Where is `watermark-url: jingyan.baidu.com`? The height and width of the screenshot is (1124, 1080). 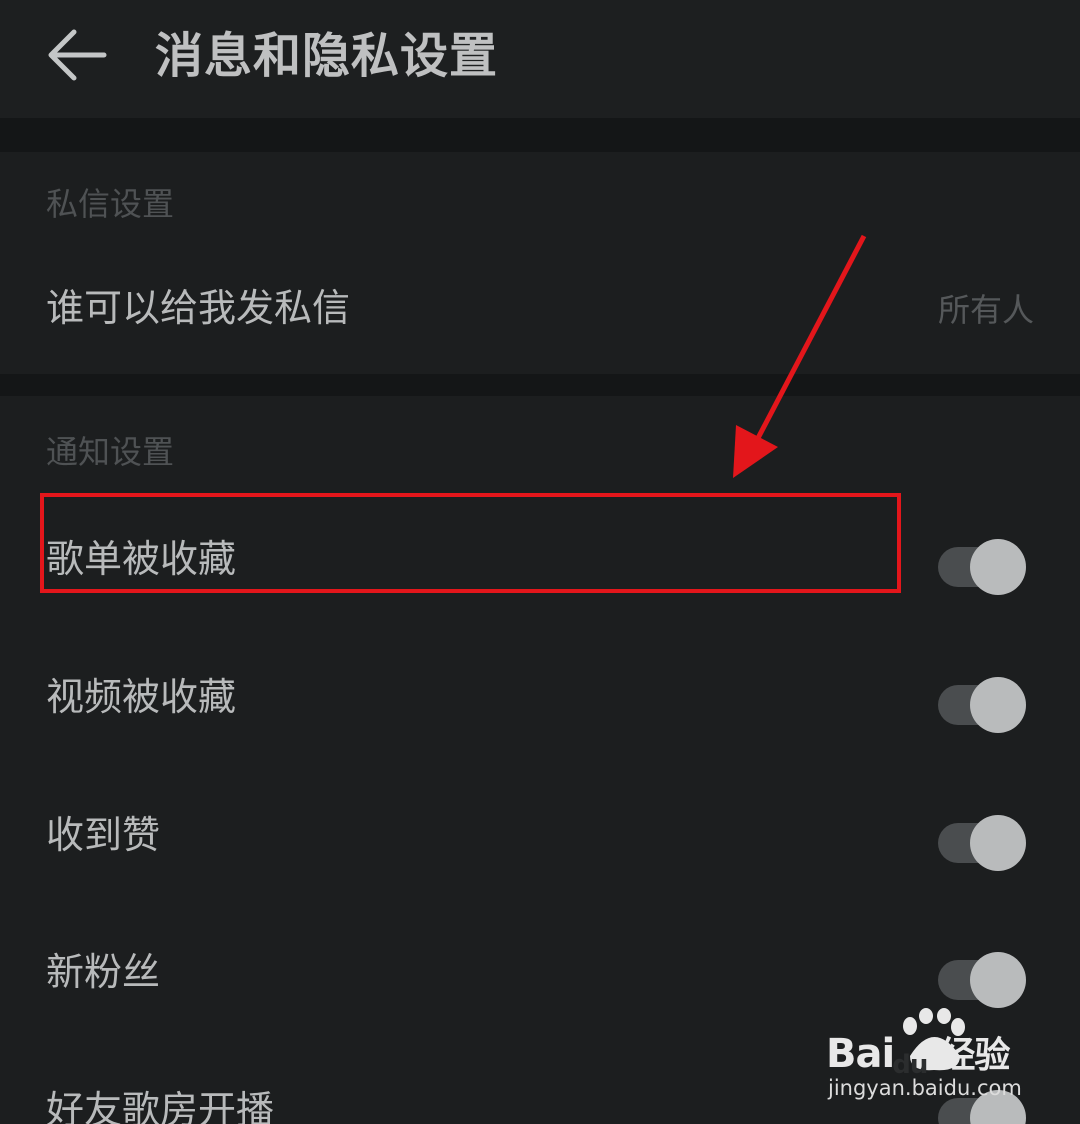
watermark-url: jingyan.baidu.com is located at coordinates (925, 1088).